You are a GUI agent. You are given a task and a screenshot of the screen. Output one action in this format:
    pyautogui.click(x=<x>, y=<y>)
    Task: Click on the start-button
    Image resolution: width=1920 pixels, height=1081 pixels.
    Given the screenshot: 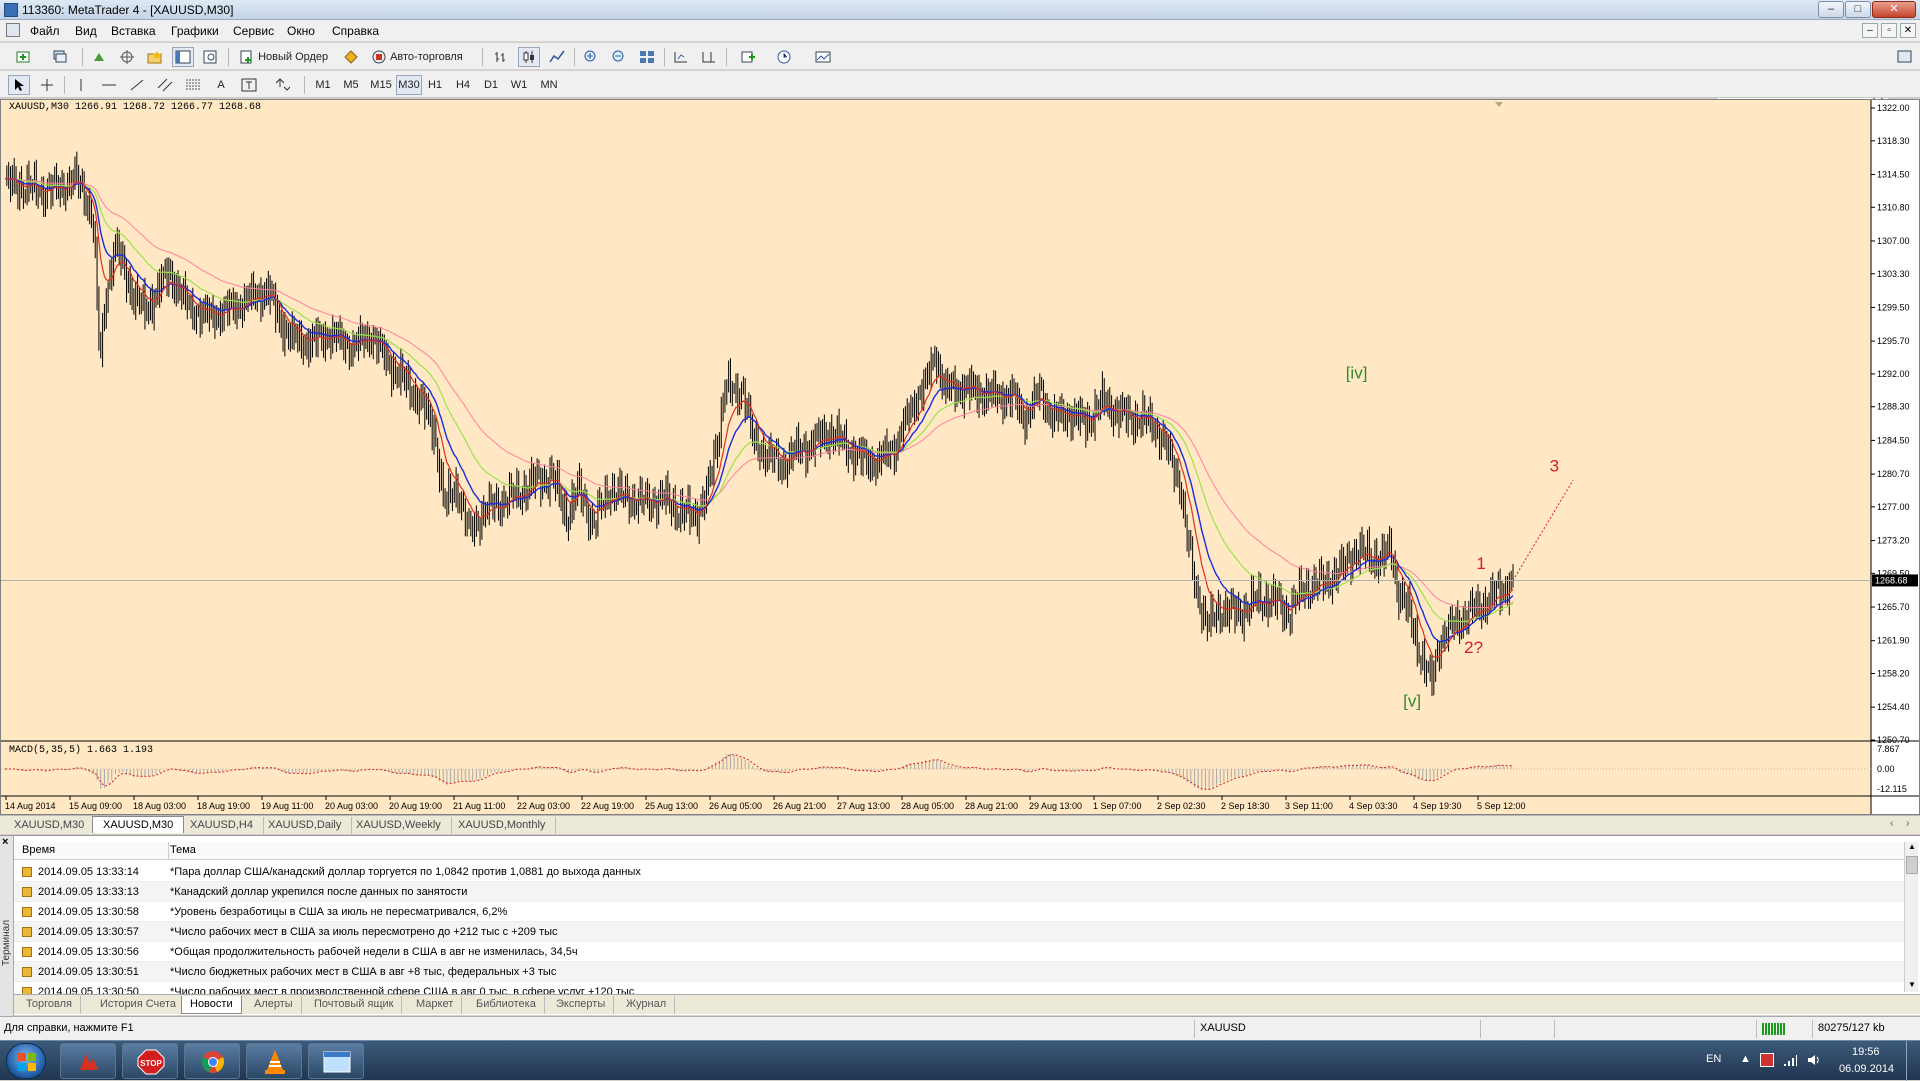 What is the action you would take?
    pyautogui.click(x=26, y=1061)
    